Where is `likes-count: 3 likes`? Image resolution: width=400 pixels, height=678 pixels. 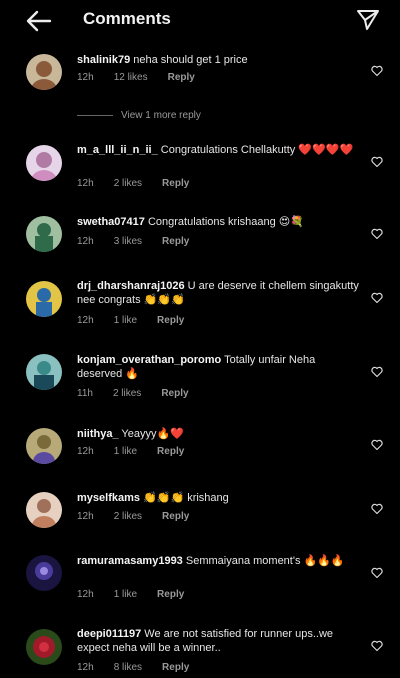 likes-count: 3 likes is located at coordinates (128, 241).